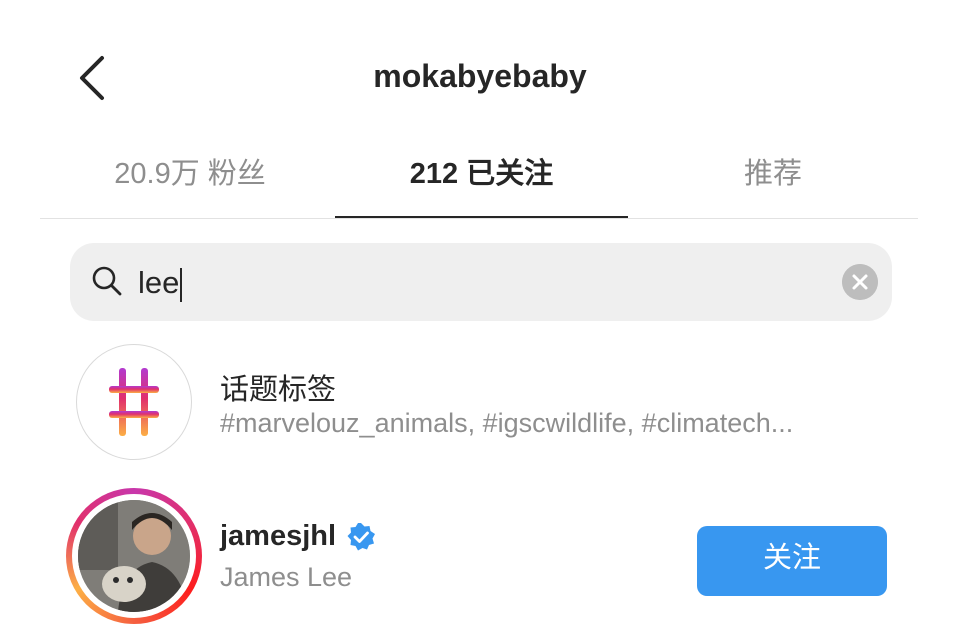 This screenshot has height=624, width=960. What do you see at coordinates (361, 537) in the screenshot?
I see `verified-badge-icon` at bounding box center [361, 537].